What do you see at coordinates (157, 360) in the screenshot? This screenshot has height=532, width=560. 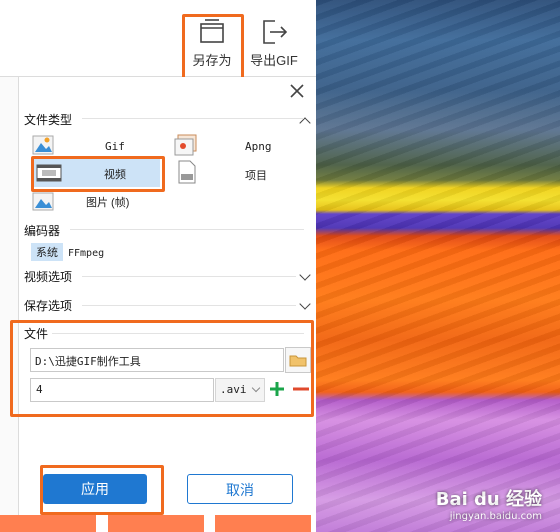 I see `path-input: D:\迅捷GIF制作工具` at bounding box center [157, 360].